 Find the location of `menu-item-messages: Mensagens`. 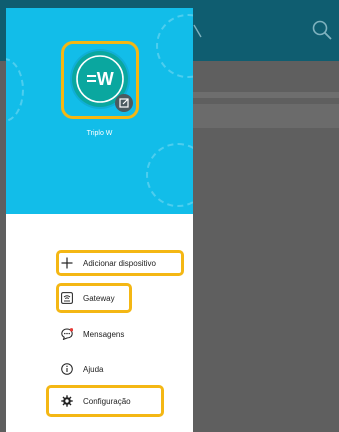

menu-item-messages: Mensagens is located at coordinates (92, 334).